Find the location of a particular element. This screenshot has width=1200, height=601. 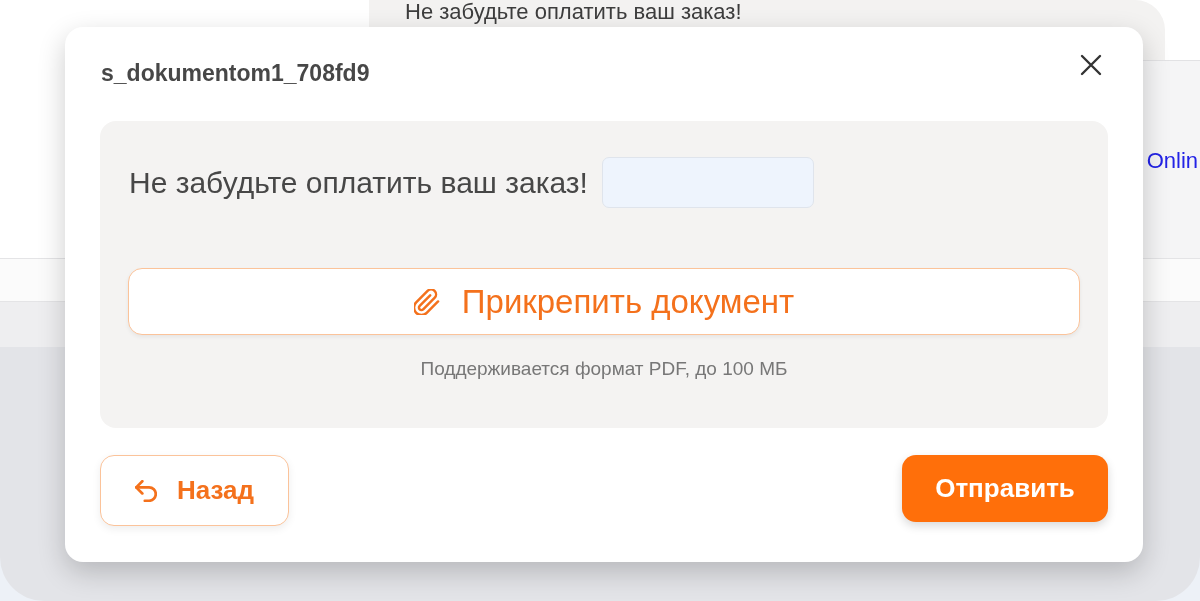

dialog-title: s_dokumentom1_708fd9 is located at coordinates (235, 73).